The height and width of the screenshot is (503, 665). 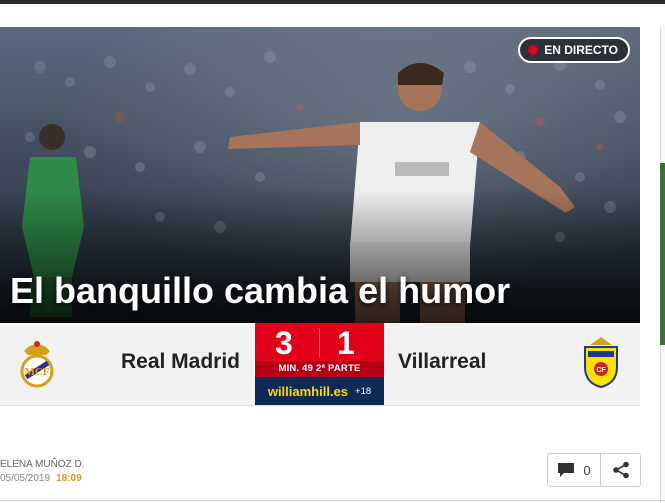 I want to click on article-actions: 0, so click(x=594, y=470).